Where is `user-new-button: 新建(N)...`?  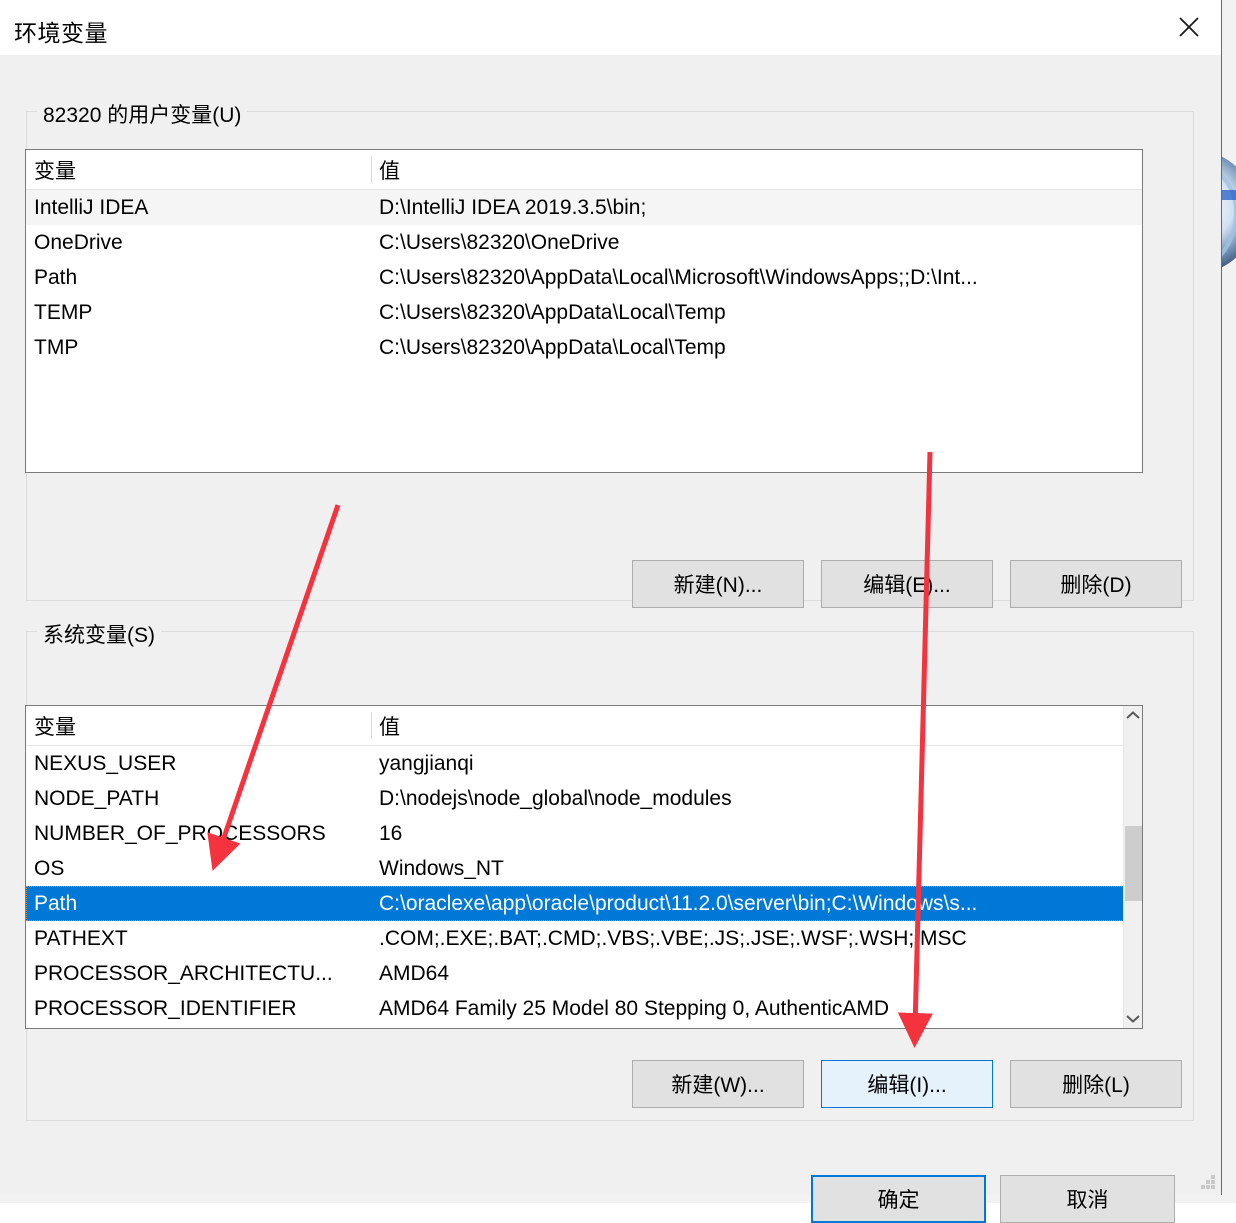 user-new-button: 新建(N)... is located at coordinates (718, 584).